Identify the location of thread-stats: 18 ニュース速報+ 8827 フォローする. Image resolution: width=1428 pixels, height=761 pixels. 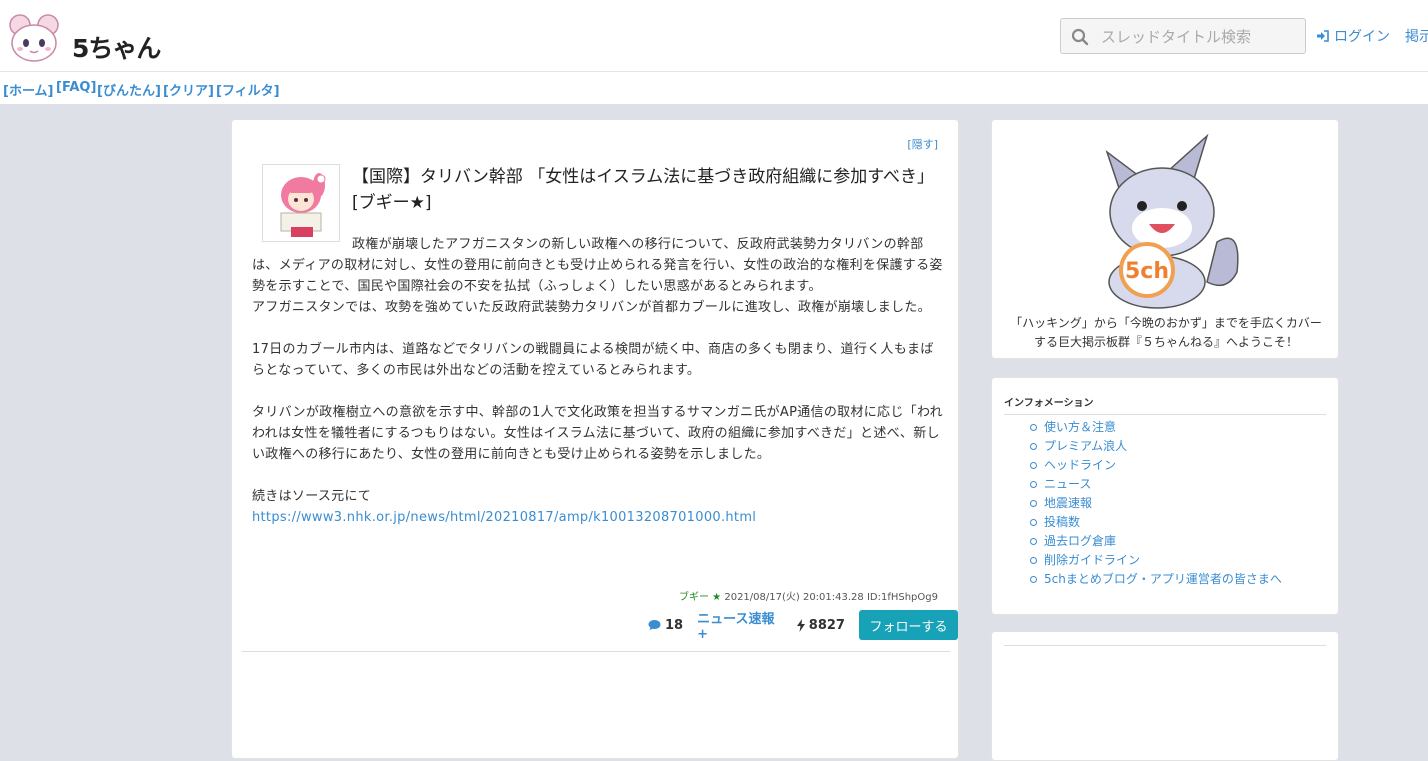
(803, 625).